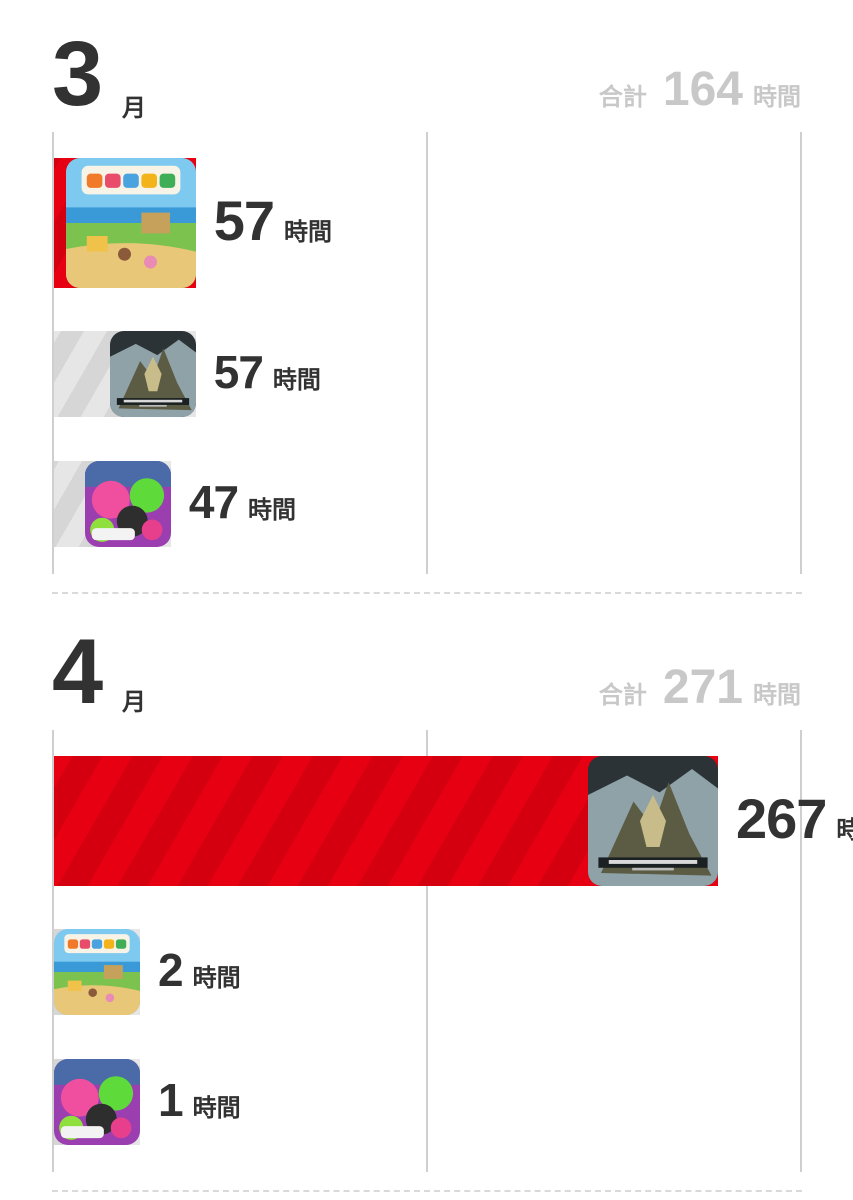 The height and width of the screenshot is (1200, 853). Describe the element at coordinates (213, 502) in the screenshot. I see `data-value: 47` at that location.